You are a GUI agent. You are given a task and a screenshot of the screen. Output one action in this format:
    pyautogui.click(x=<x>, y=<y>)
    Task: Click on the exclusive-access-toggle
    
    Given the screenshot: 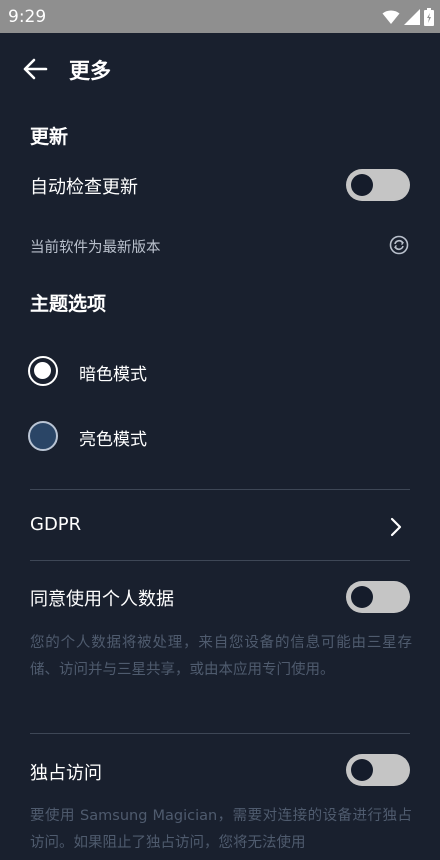 What is the action you would take?
    pyautogui.click(x=378, y=770)
    